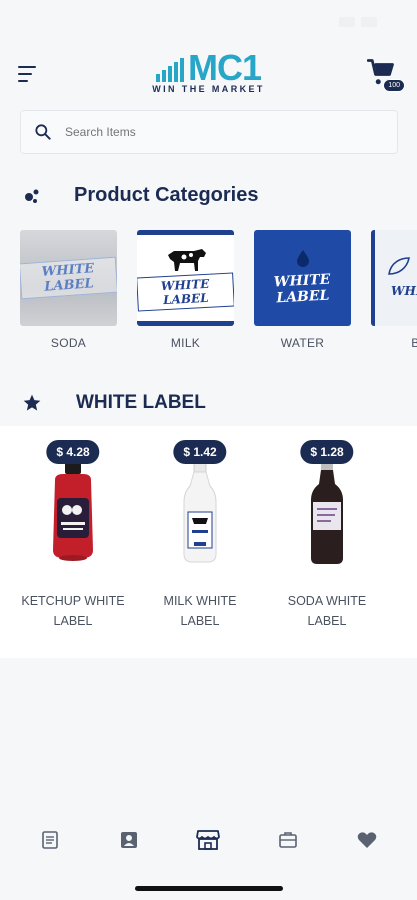 The width and height of the screenshot is (417, 900). I want to click on category-image-milk: WHITE LABEL, so click(185, 278).